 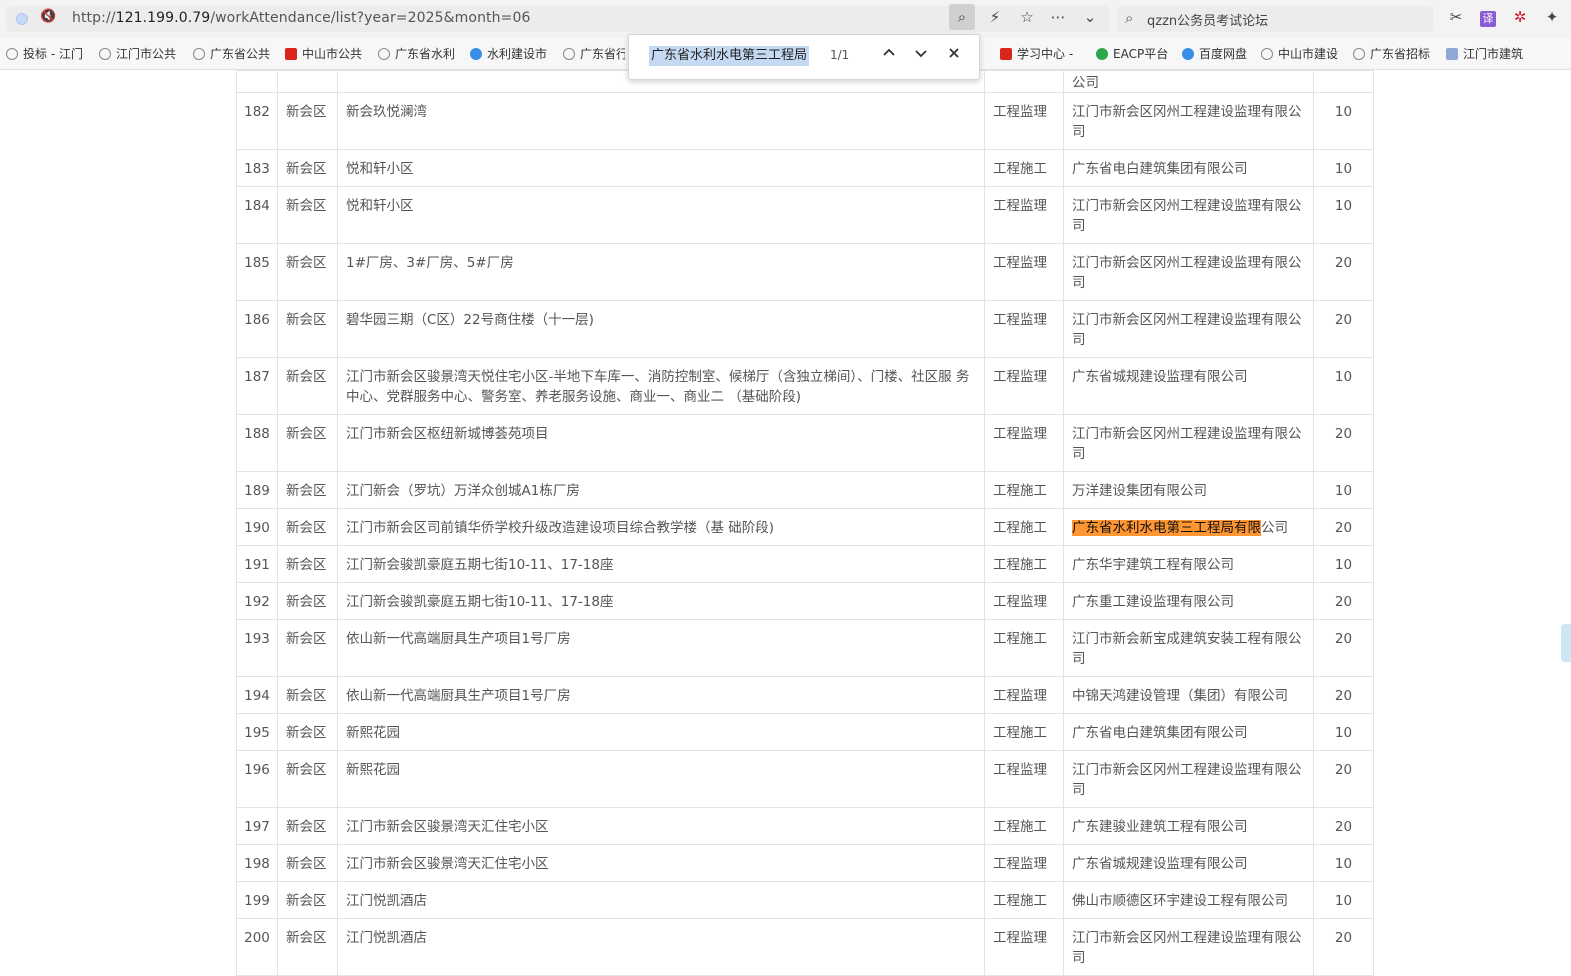 What do you see at coordinates (1058, 17) in the screenshot?
I see `more-icon: ⋯` at bounding box center [1058, 17].